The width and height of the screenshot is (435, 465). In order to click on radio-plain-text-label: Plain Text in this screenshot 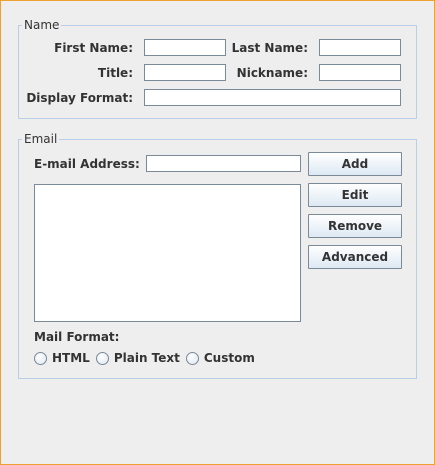, I will do `click(146, 358)`.